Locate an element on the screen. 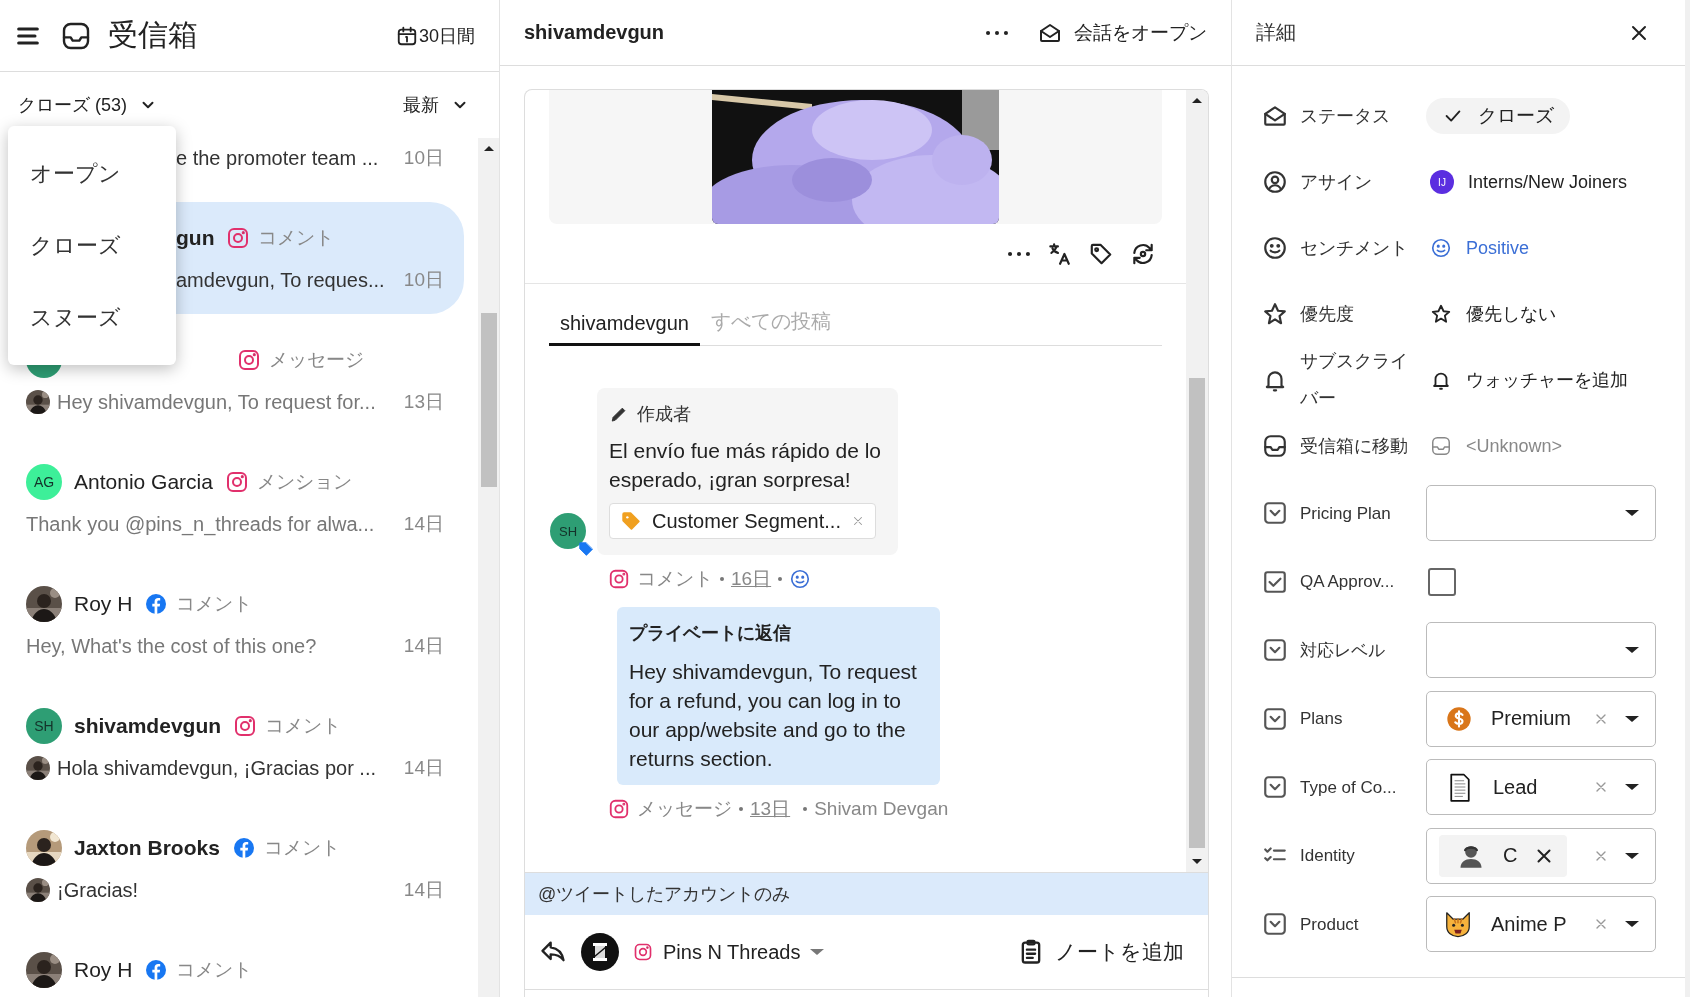 The width and height of the screenshot is (1690, 997). reply-title: プライベートに返信 is located at coordinates (710, 633).